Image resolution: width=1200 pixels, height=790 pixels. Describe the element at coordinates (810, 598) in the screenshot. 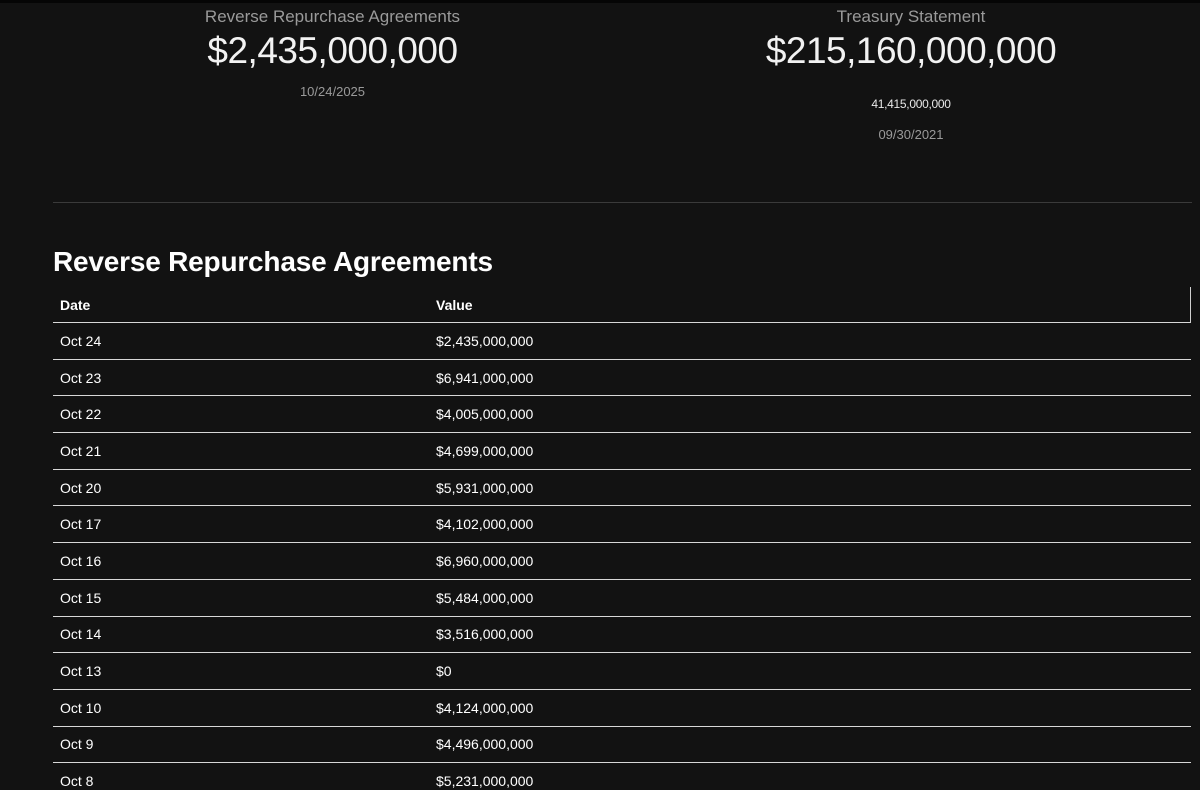

I see `row-value-cell: $5,484,000,000` at that location.